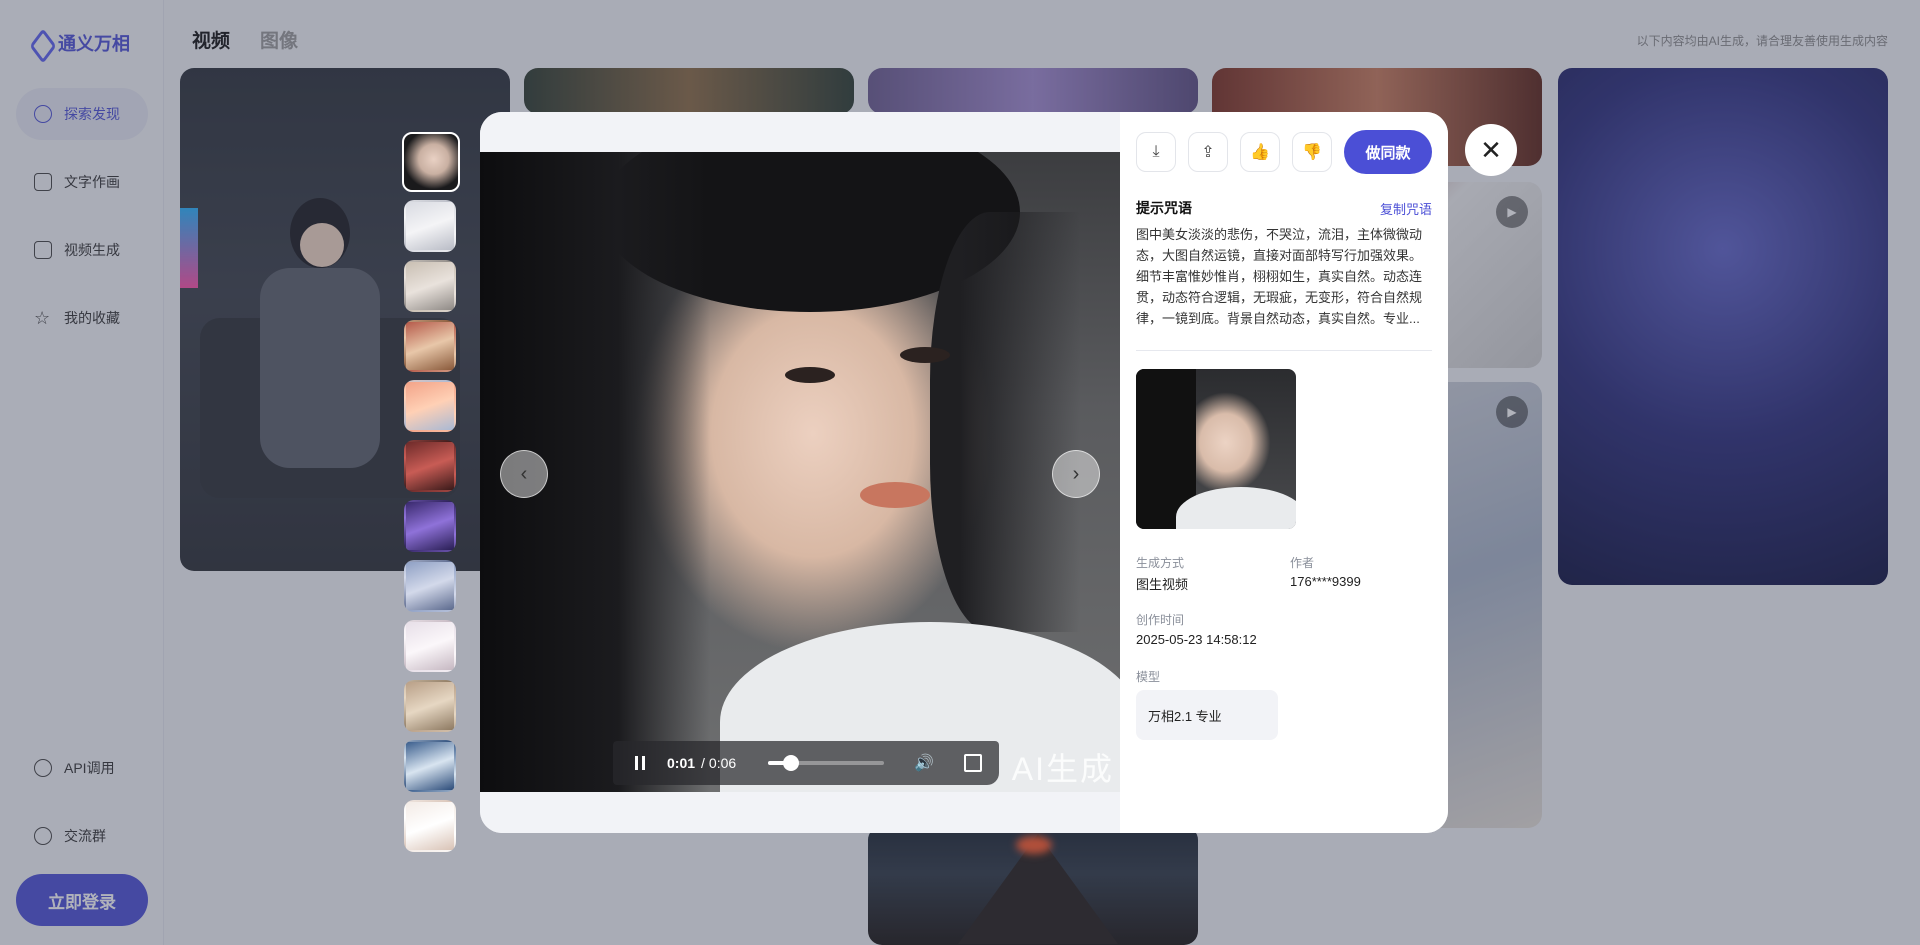 This screenshot has height=945, width=1920. Describe the element at coordinates (681, 763) in the screenshot. I see `current-time: 0:01` at that location.